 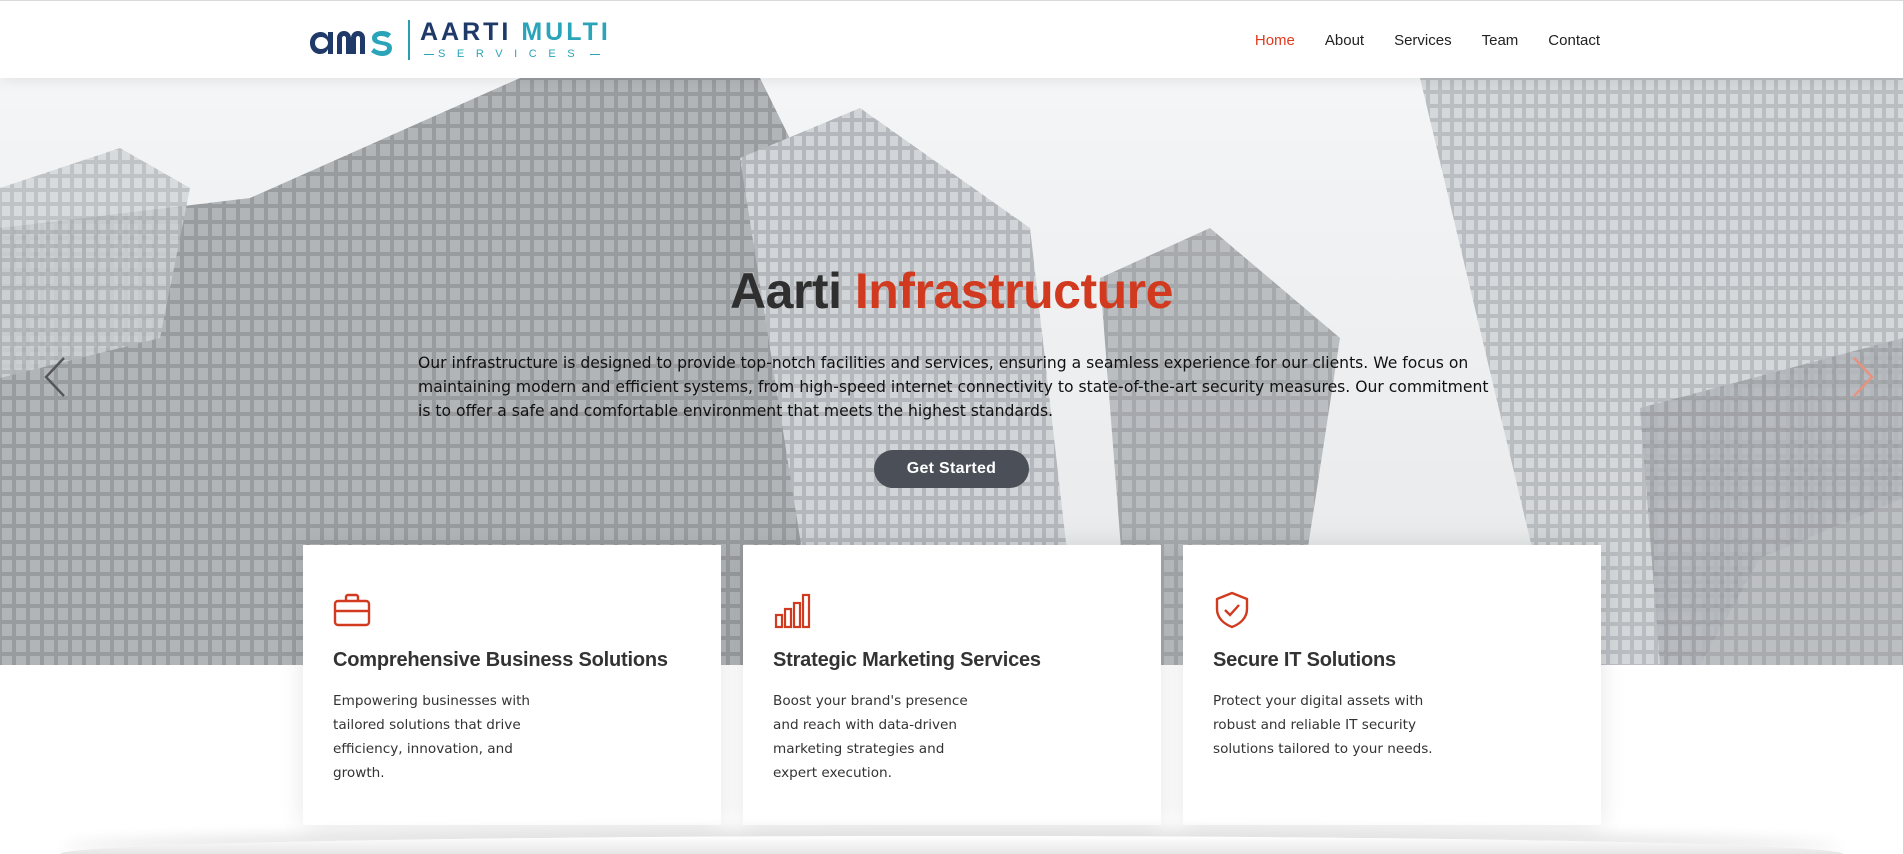 I want to click on logo-dash-left, so click(x=429, y=54).